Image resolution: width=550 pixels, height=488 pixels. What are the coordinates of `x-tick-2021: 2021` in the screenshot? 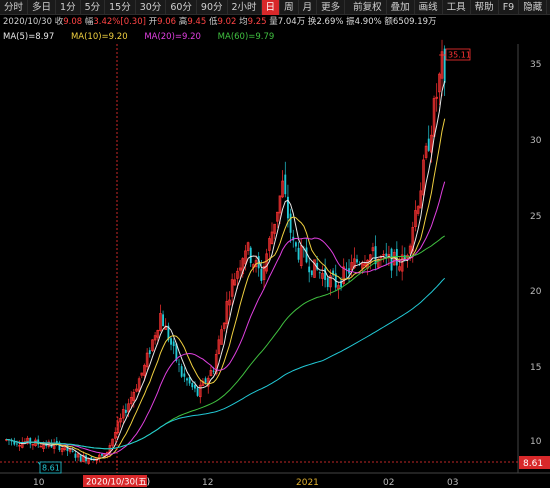 It's located at (307, 483).